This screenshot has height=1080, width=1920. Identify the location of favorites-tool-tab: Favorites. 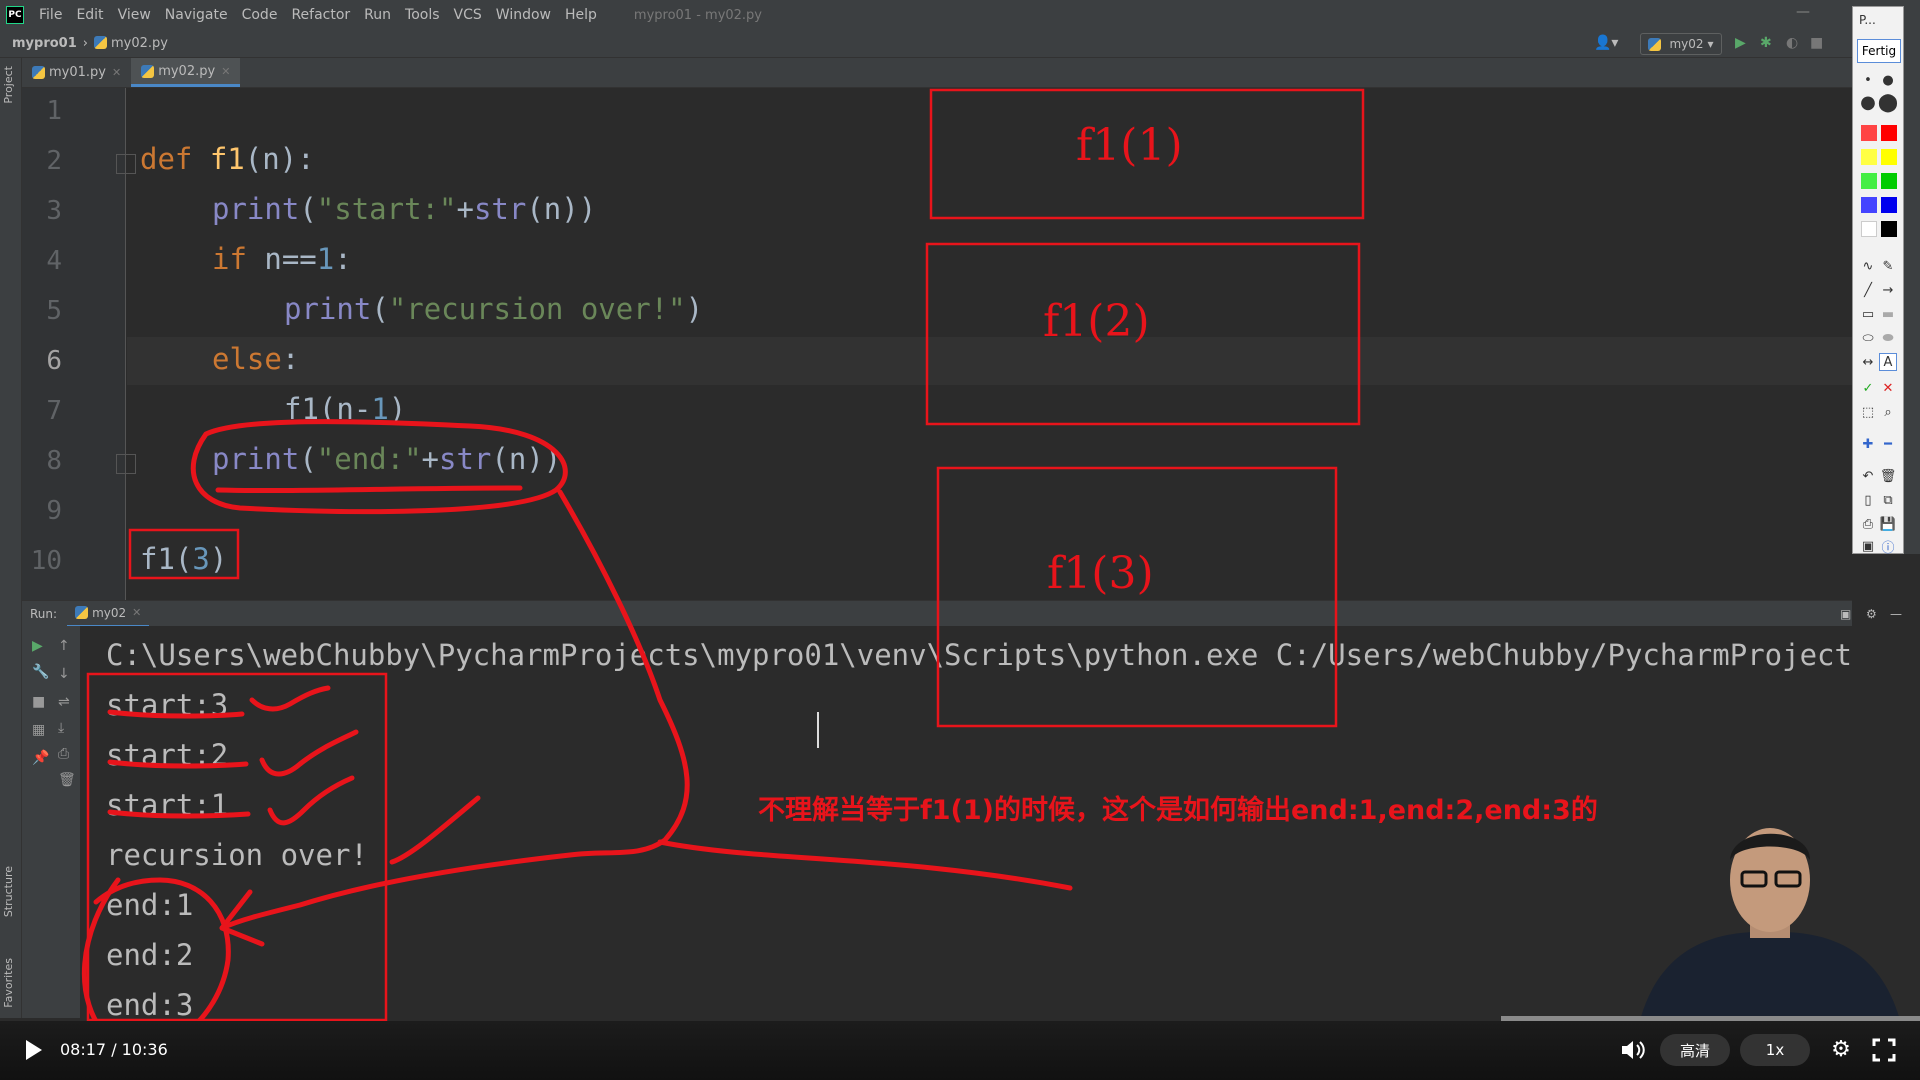
(8, 983).